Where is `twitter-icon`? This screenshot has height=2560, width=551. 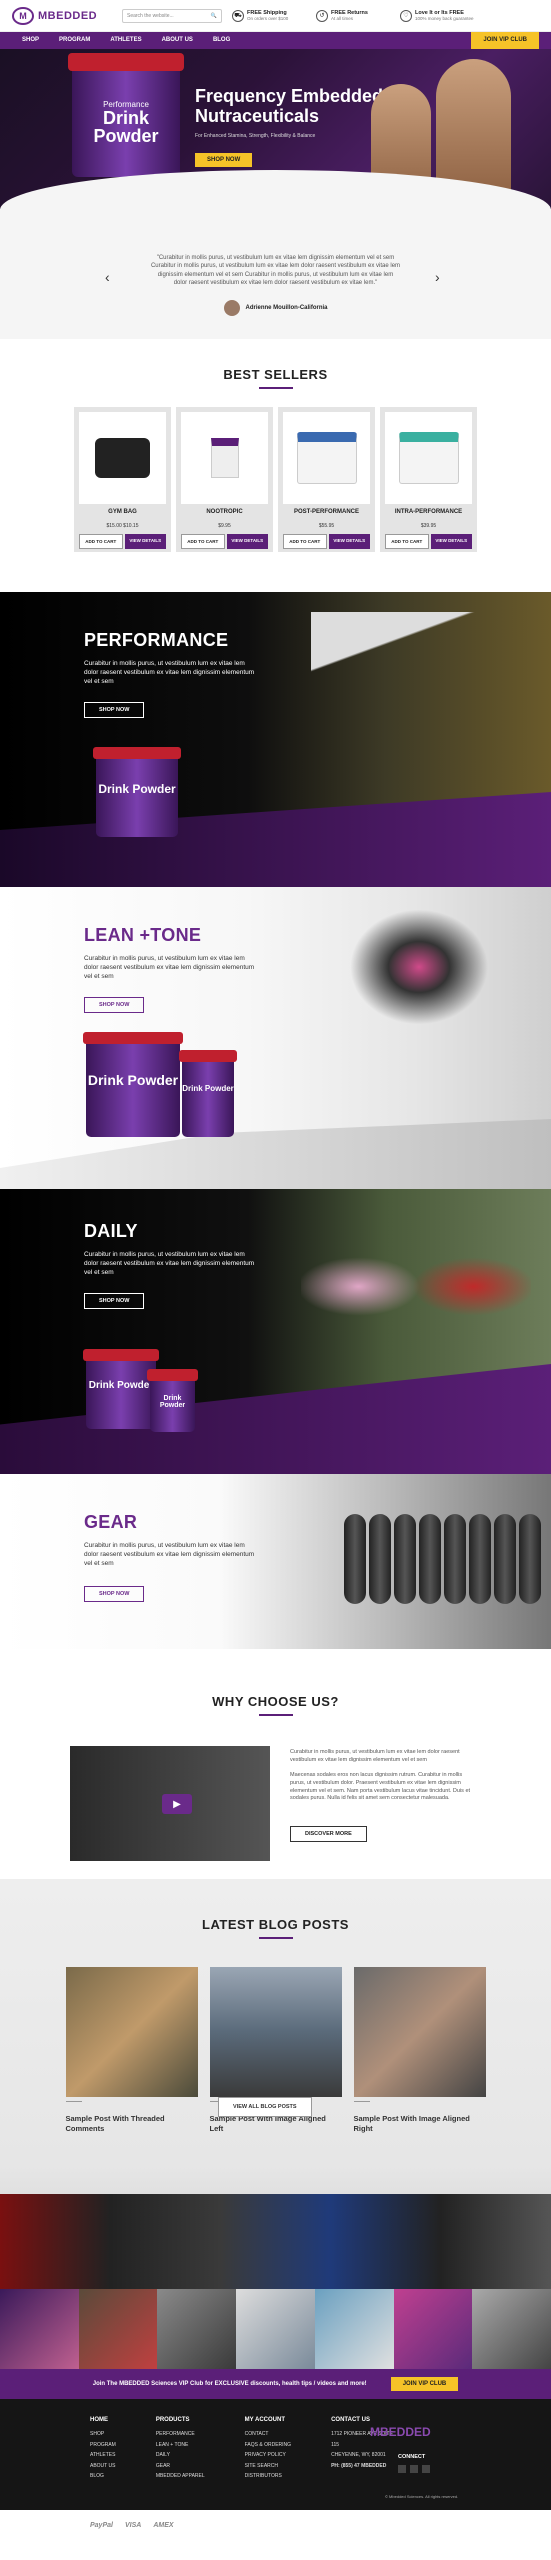
twitter-icon is located at coordinates (414, 2469).